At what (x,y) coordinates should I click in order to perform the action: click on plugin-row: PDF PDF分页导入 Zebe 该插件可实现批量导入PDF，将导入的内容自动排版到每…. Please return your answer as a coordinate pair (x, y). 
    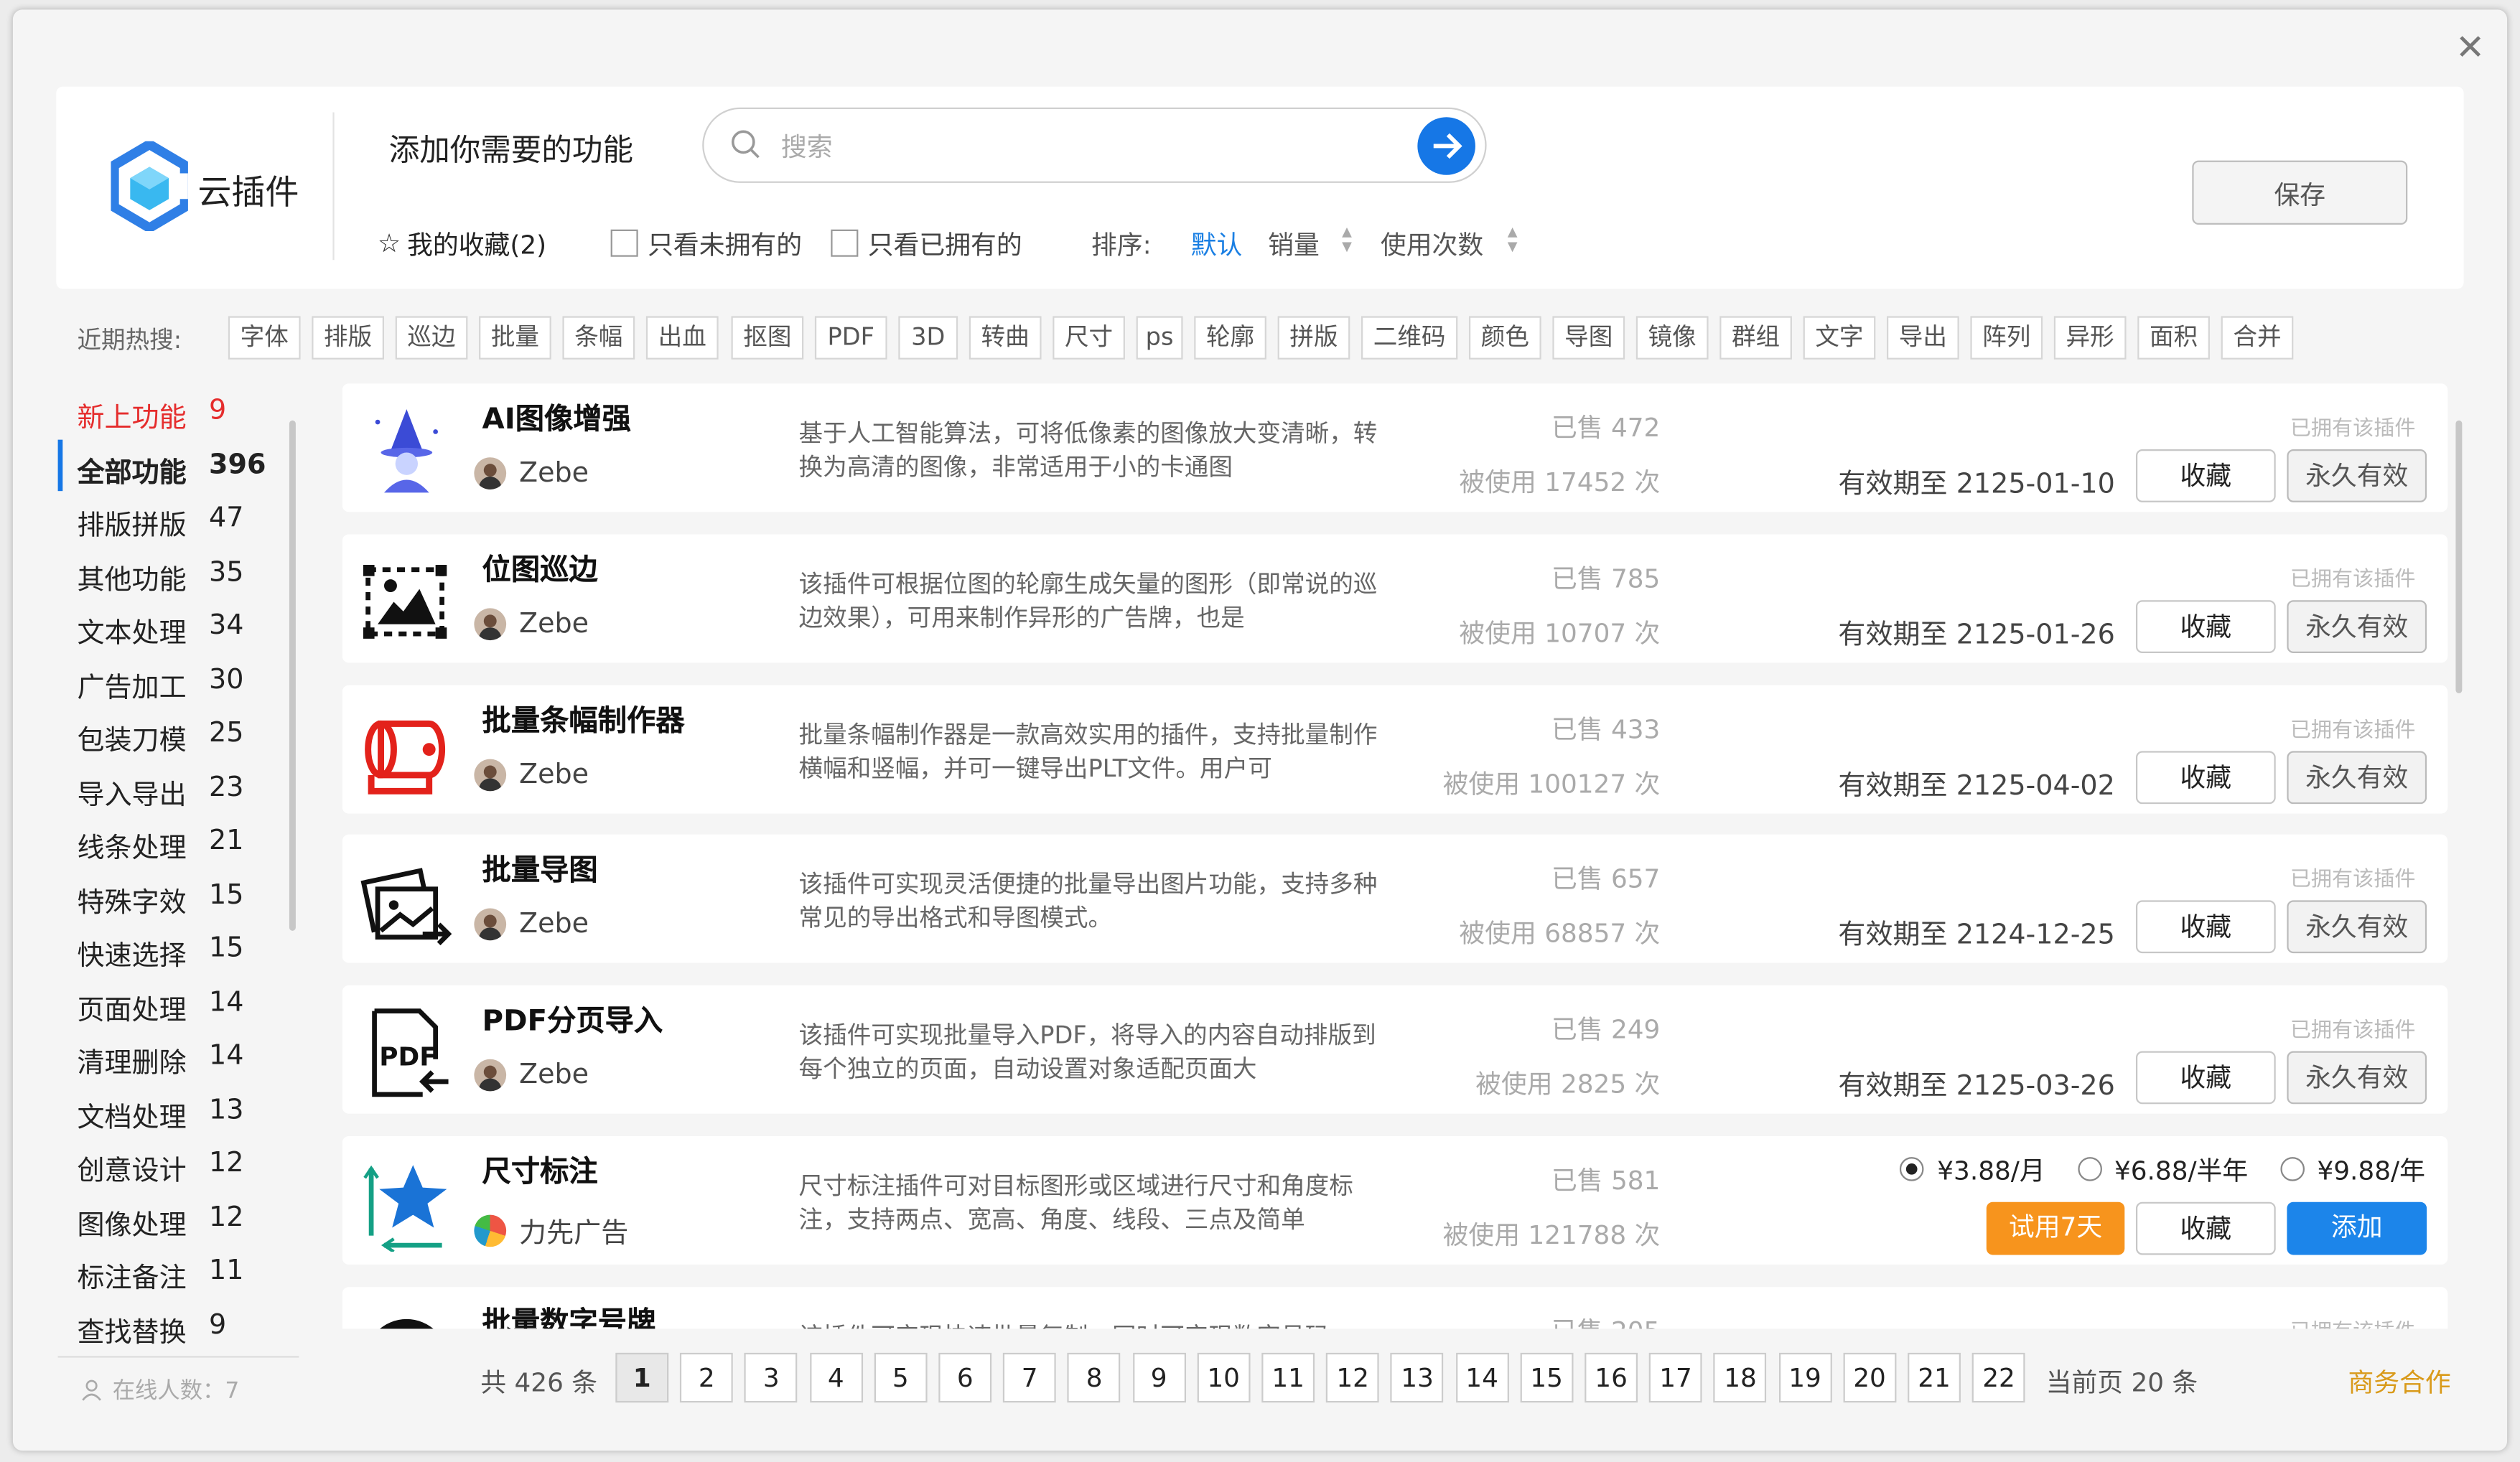
    Looking at the image, I should click on (1395, 1050).